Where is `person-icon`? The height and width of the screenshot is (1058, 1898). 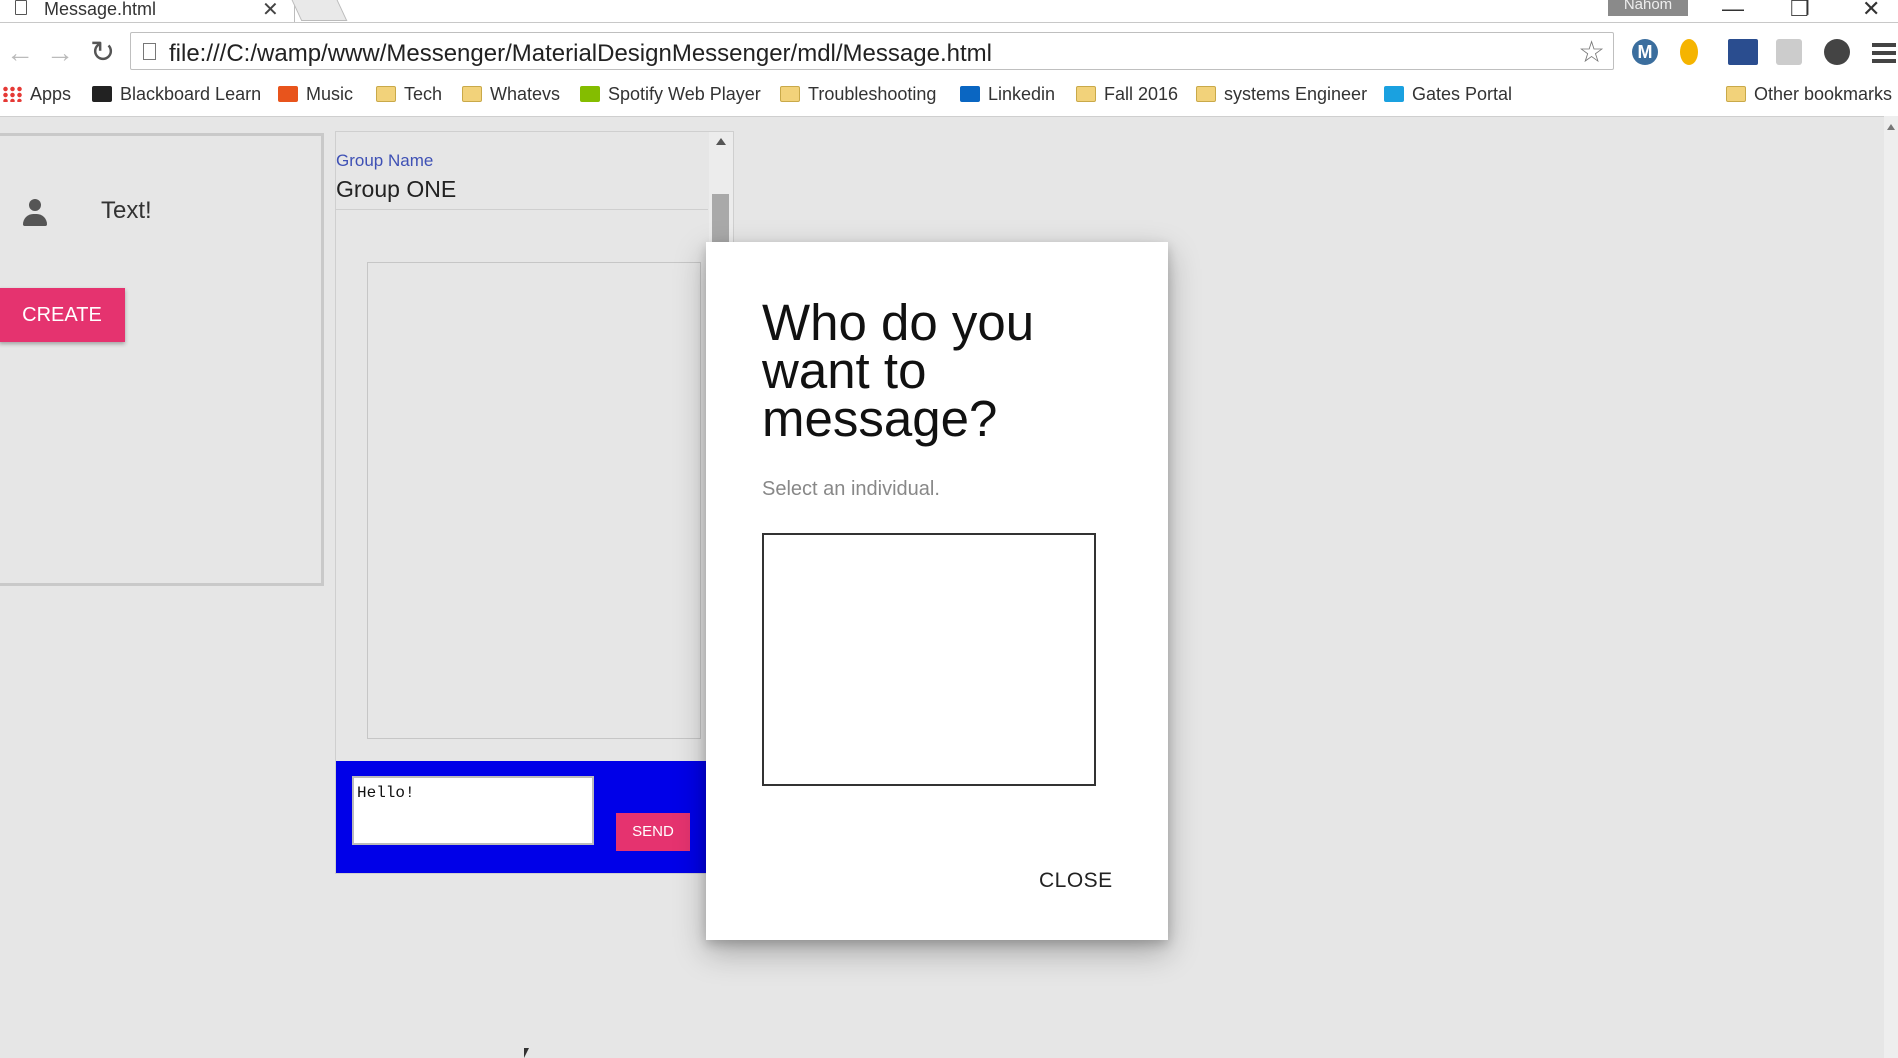 person-icon is located at coordinates (35, 213).